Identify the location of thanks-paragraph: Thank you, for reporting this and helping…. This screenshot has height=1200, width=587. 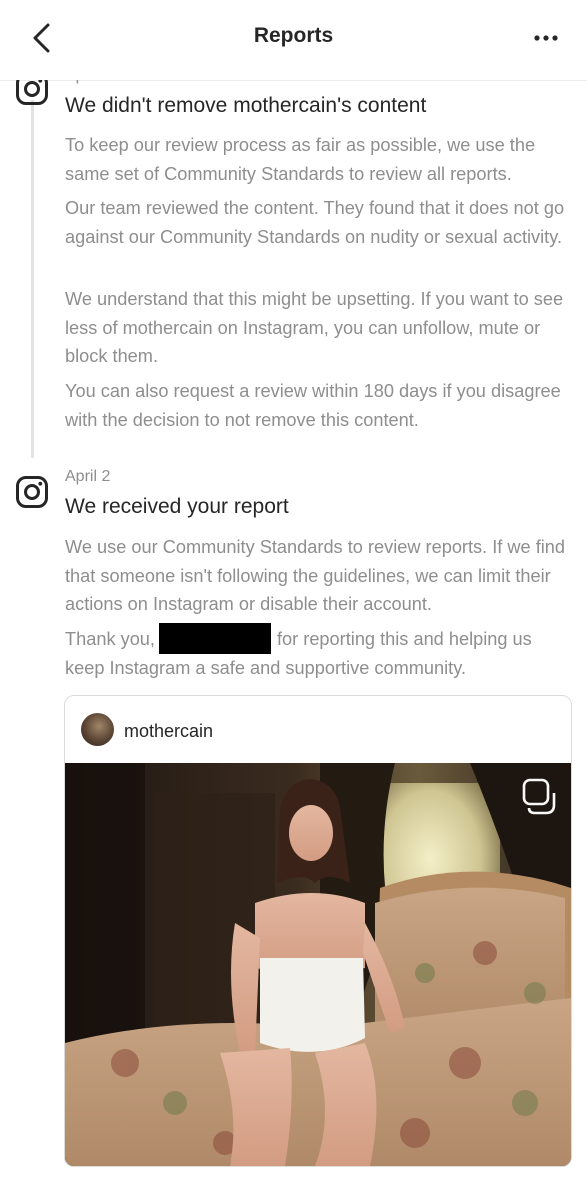
(317, 653).